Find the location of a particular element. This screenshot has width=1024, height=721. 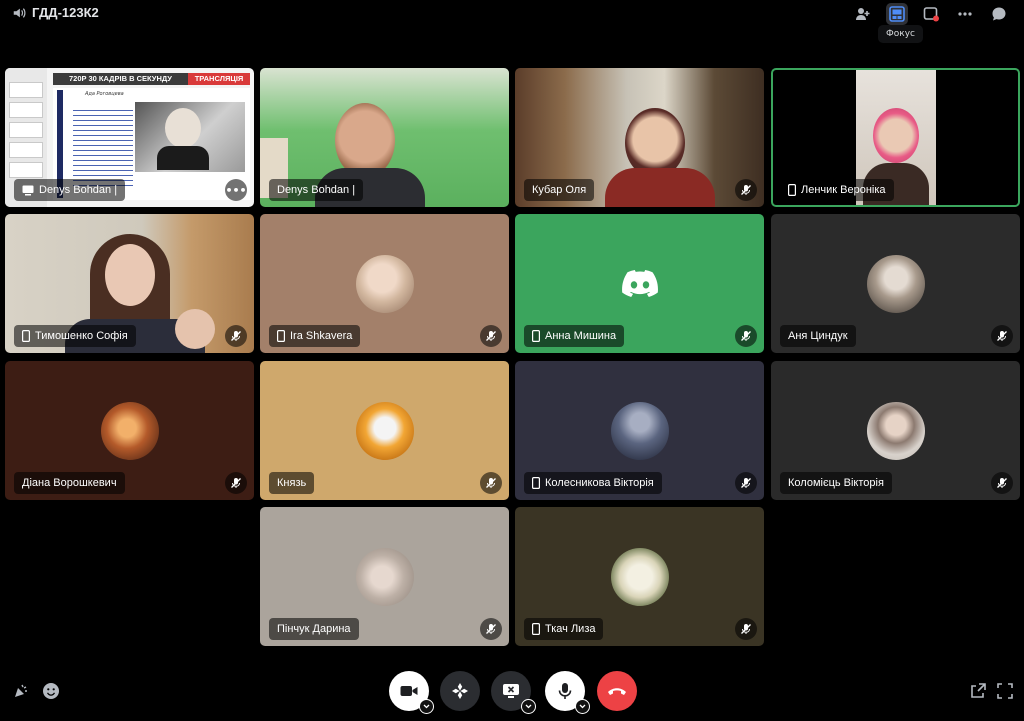

participant-name: Ткач Лиза is located at coordinates (570, 629).